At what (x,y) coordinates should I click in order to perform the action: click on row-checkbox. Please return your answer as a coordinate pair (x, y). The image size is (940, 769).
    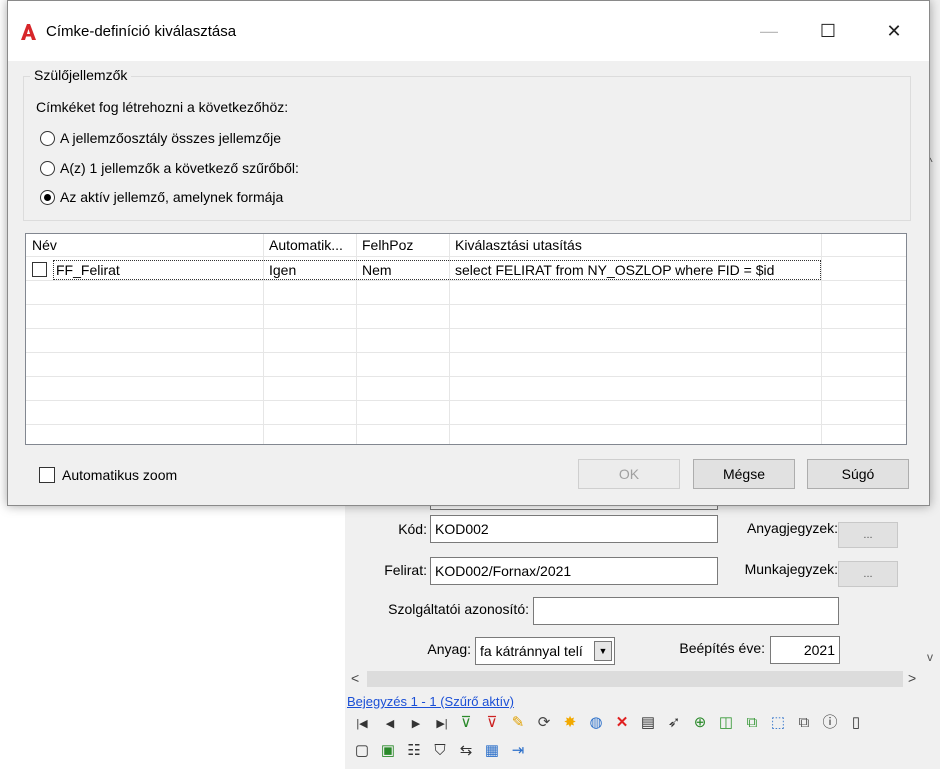
    Looking at the image, I should click on (39, 269).